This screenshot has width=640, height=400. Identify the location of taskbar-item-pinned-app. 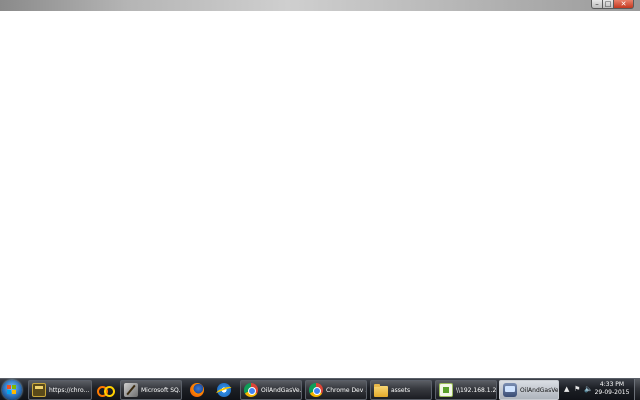
(105, 390).